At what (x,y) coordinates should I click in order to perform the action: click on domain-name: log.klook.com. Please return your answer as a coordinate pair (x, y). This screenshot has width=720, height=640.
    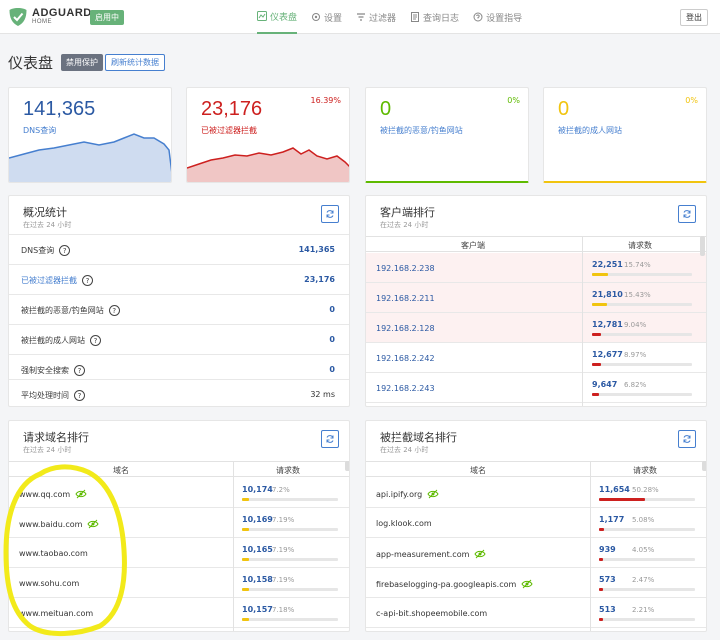
    Looking at the image, I should click on (404, 523).